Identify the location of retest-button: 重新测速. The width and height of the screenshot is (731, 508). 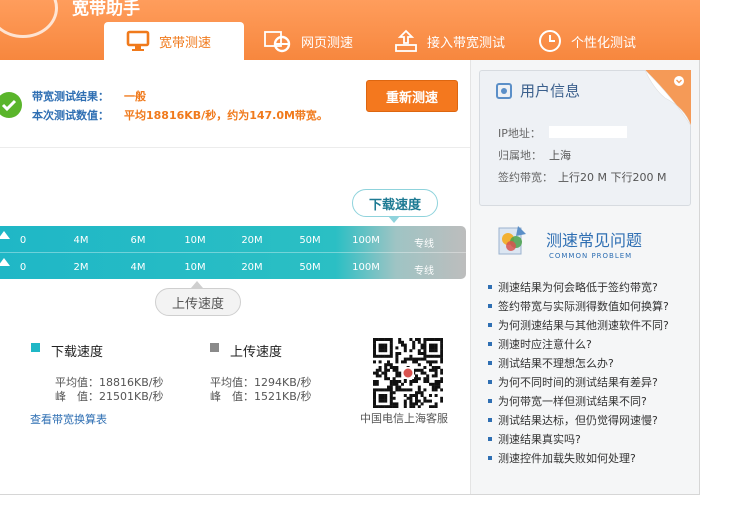
(412, 96).